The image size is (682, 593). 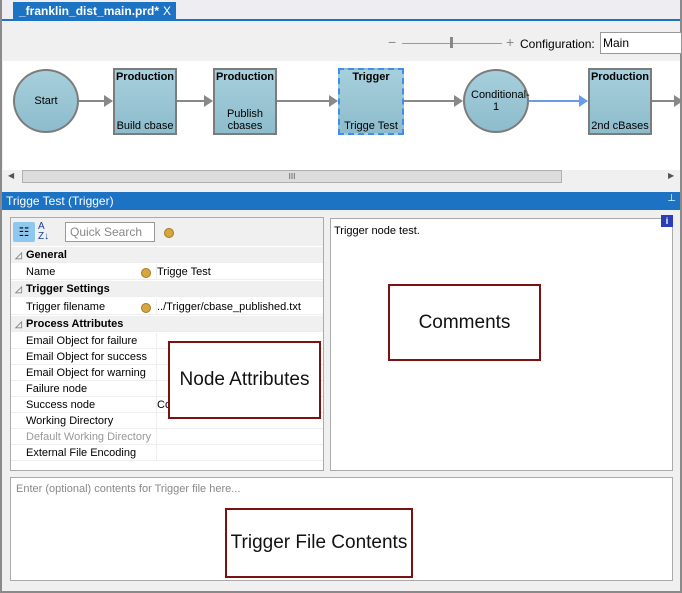 What do you see at coordinates (620, 126) in the screenshot?
I see `node-label: 2nd cBases` at bounding box center [620, 126].